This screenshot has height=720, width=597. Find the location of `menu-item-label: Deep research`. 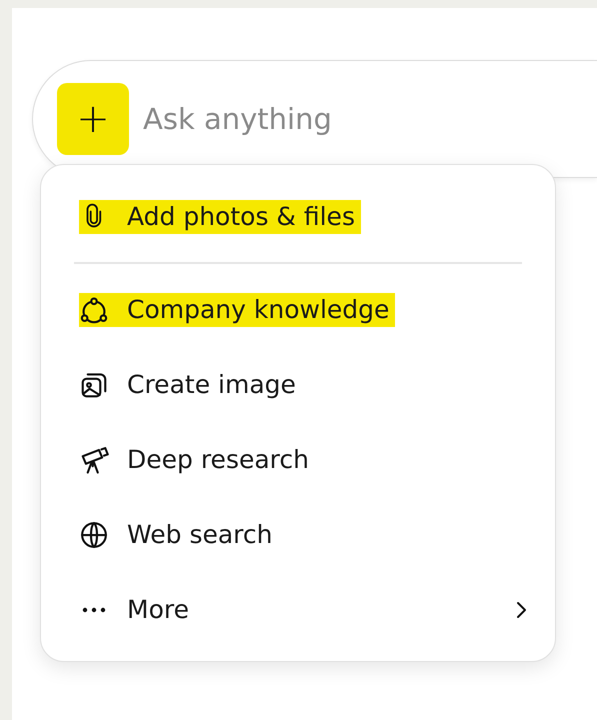

menu-item-label: Deep research is located at coordinates (218, 459).